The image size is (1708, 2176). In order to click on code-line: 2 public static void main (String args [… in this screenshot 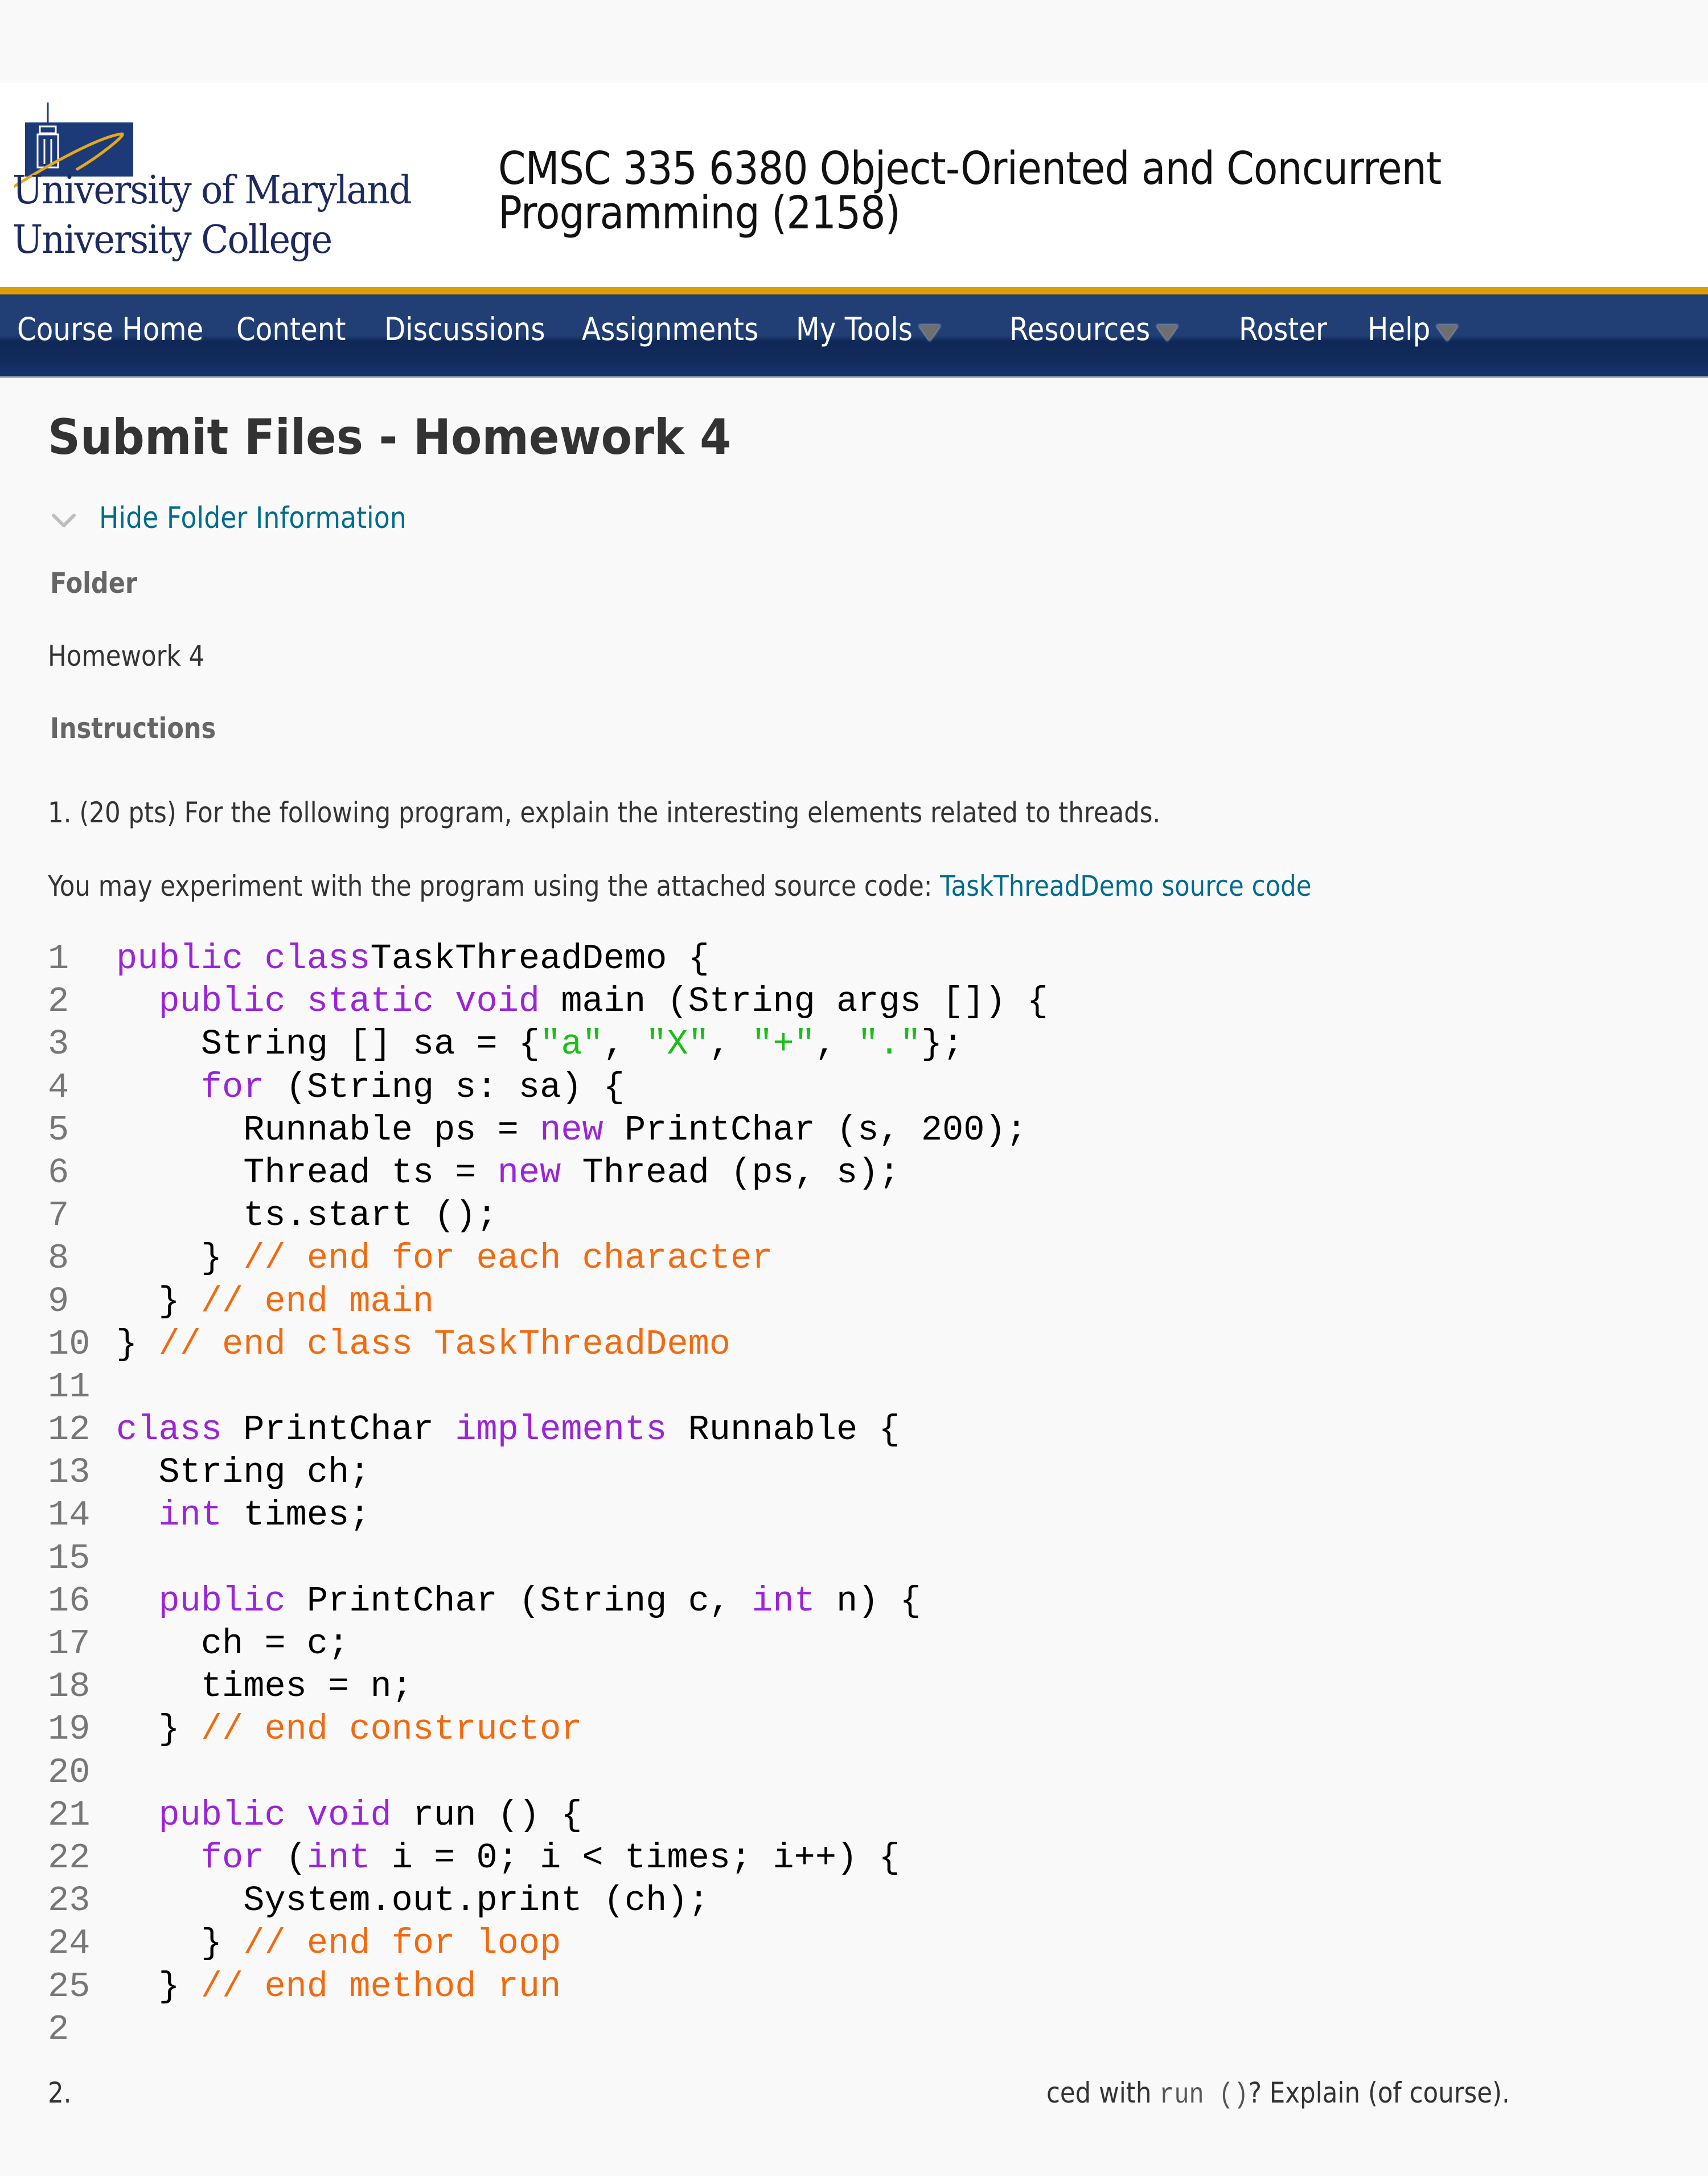, I will do `click(548, 1001)`.